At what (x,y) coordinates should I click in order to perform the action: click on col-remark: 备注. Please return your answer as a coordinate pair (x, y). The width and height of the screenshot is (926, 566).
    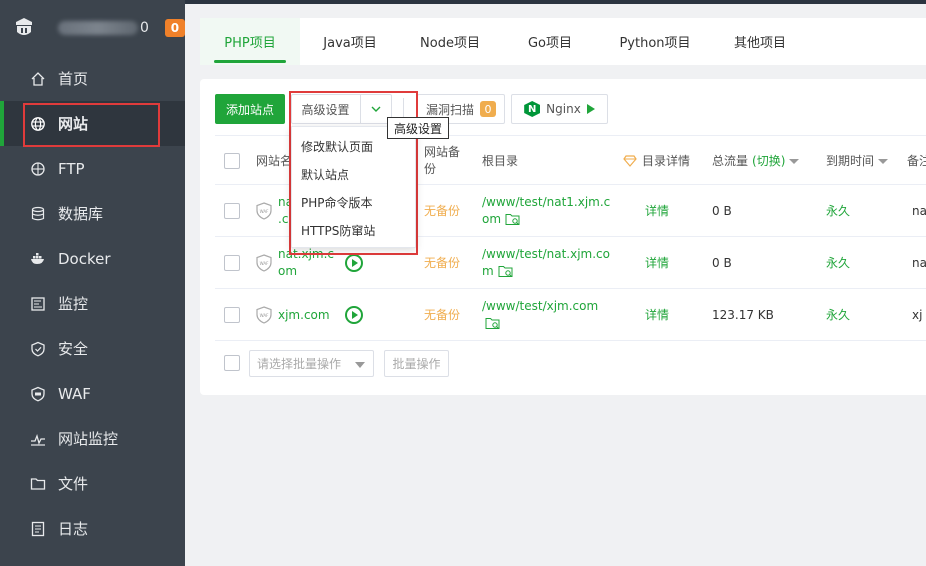
    Looking at the image, I should click on (916, 160).